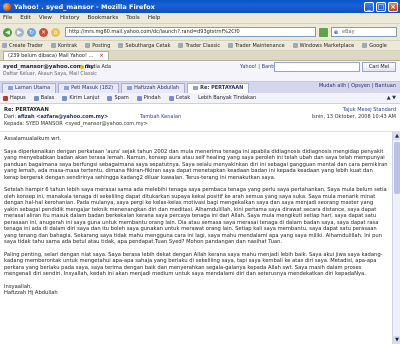 The image size is (400, 344). Describe the element at coordinates (31, 293) in the screenshot. I see `signature: Hafizzah Hj Abdullah` at that location.